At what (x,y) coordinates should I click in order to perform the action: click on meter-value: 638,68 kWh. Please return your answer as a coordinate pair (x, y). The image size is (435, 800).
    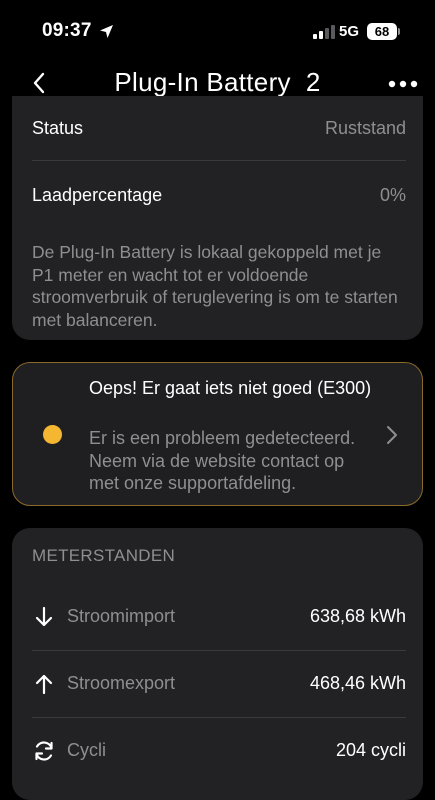
    Looking at the image, I should click on (357, 616).